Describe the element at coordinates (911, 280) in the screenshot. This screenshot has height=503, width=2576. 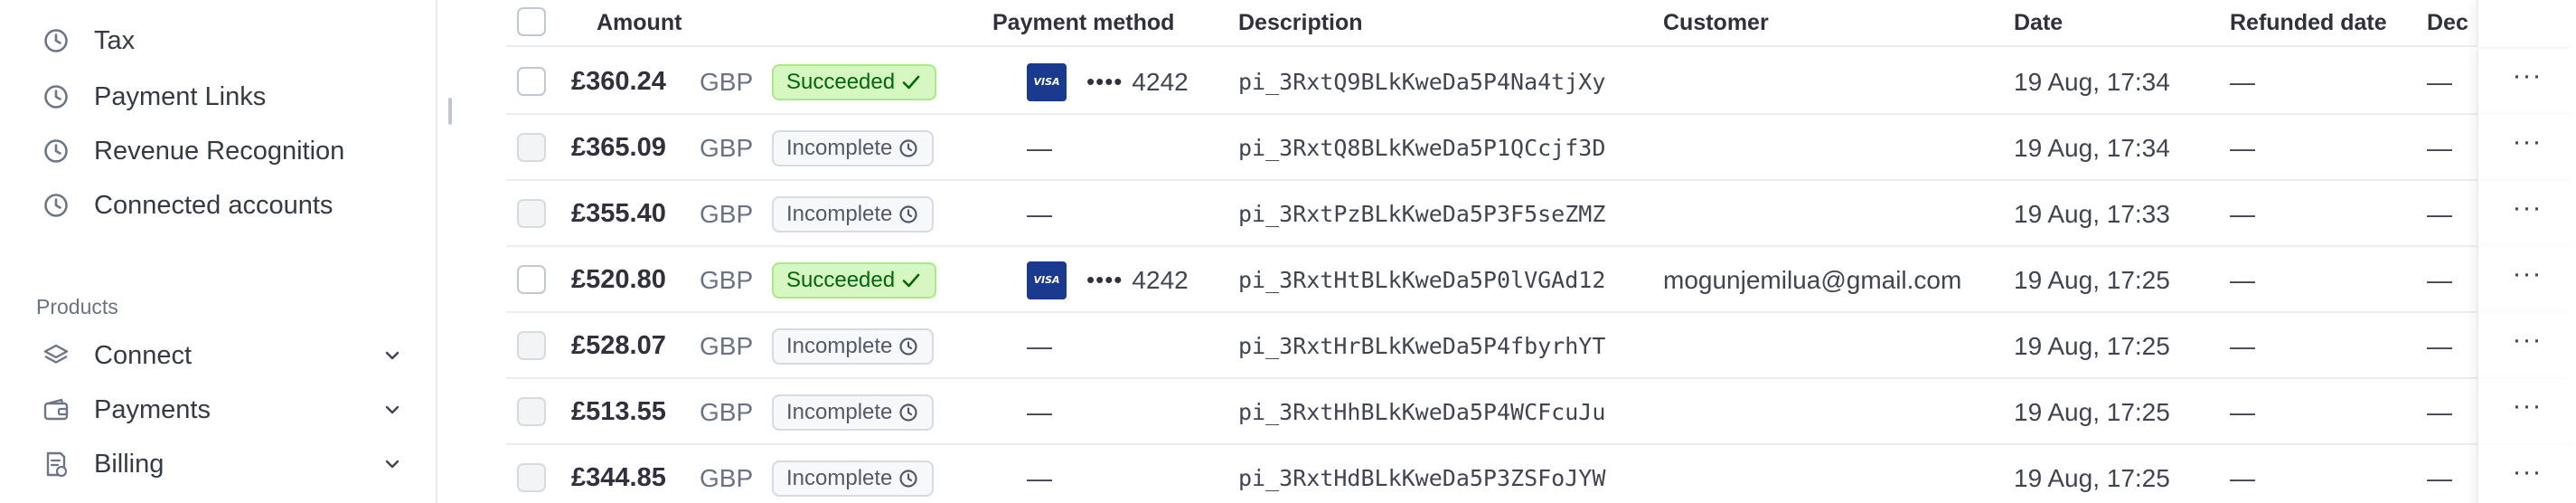
I see `checkmark-icon` at that location.